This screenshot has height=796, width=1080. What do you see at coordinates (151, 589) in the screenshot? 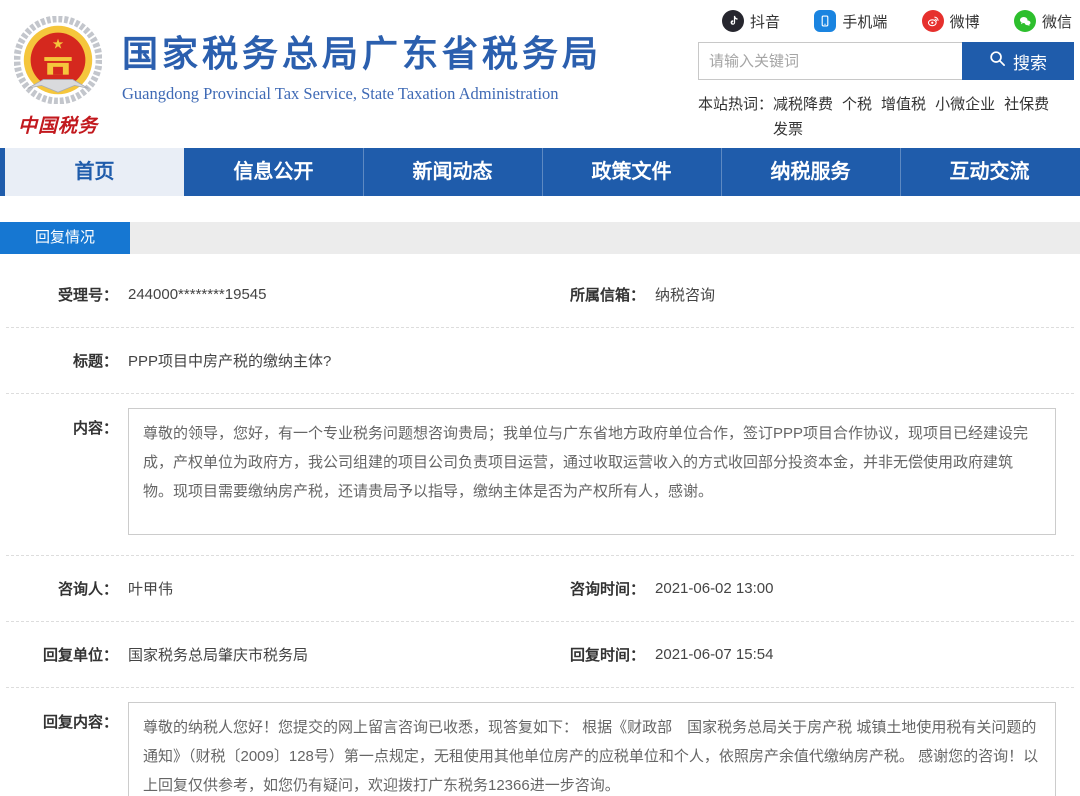
I see `consultant-value: 叶甲伟` at bounding box center [151, 589].